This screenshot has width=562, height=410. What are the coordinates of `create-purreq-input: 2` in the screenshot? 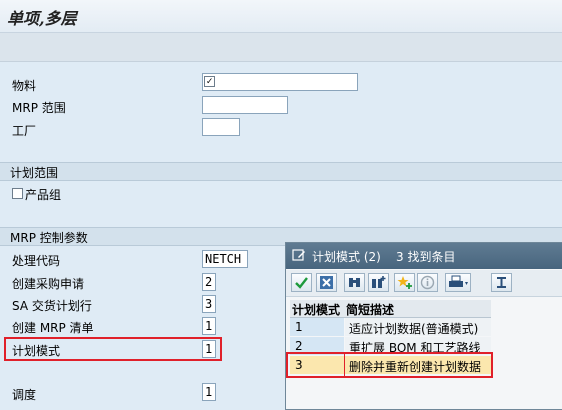 It's located at (209, 282).